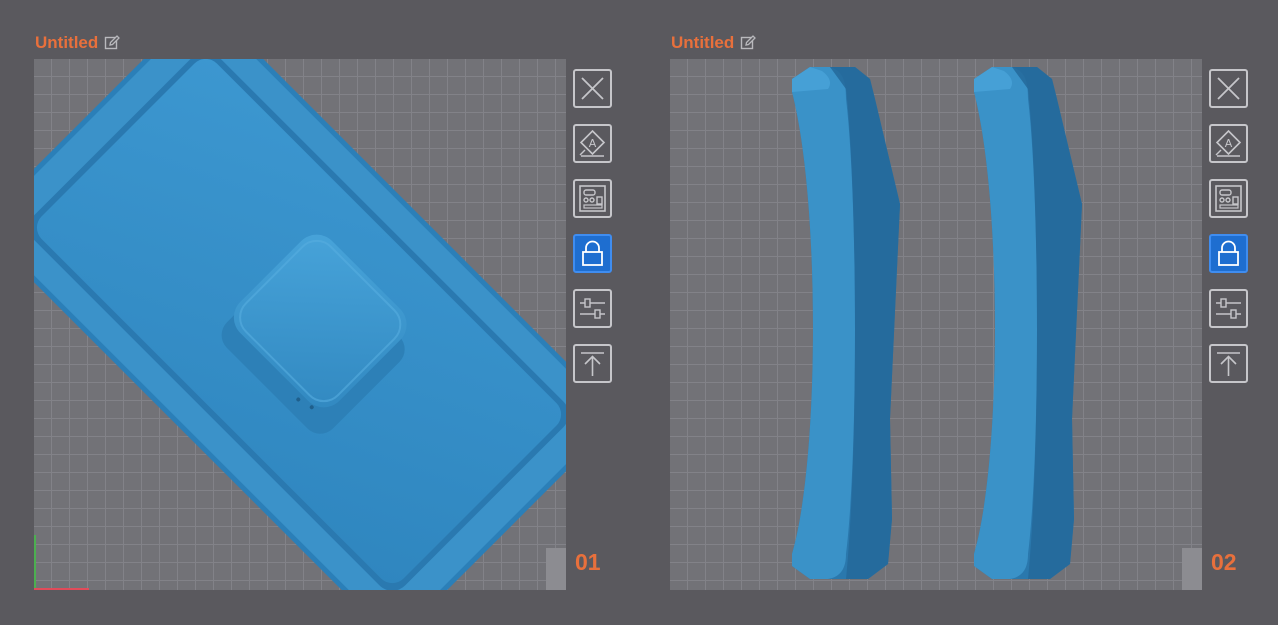 This screenshot has width=1278, height=625. Describe the element at coordinates (35, 562) in the screenshot. I see `y-axis-indicator` at that location.